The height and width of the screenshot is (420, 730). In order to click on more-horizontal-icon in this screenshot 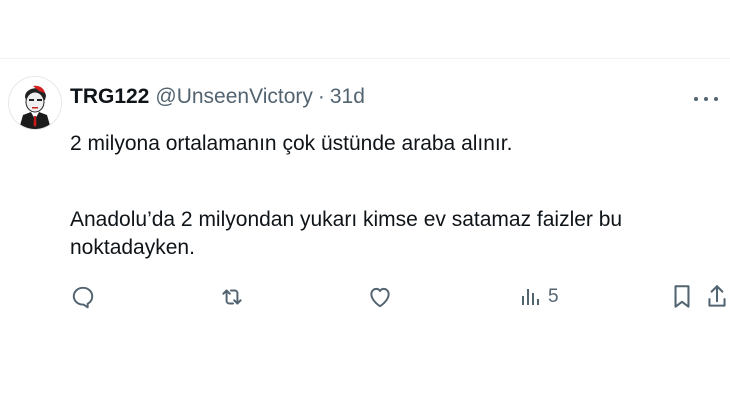, I will do `click(706, 99)`.